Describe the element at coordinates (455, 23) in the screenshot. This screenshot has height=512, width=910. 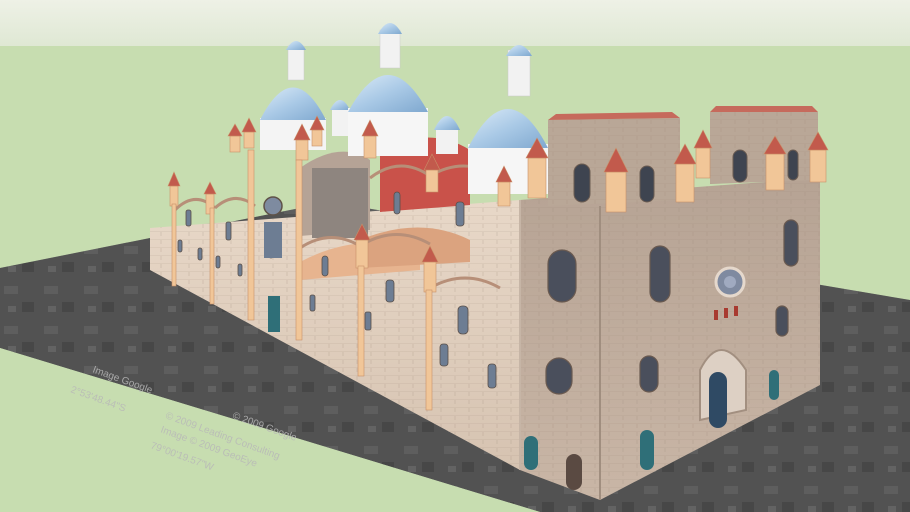
I see `sky` at that location.